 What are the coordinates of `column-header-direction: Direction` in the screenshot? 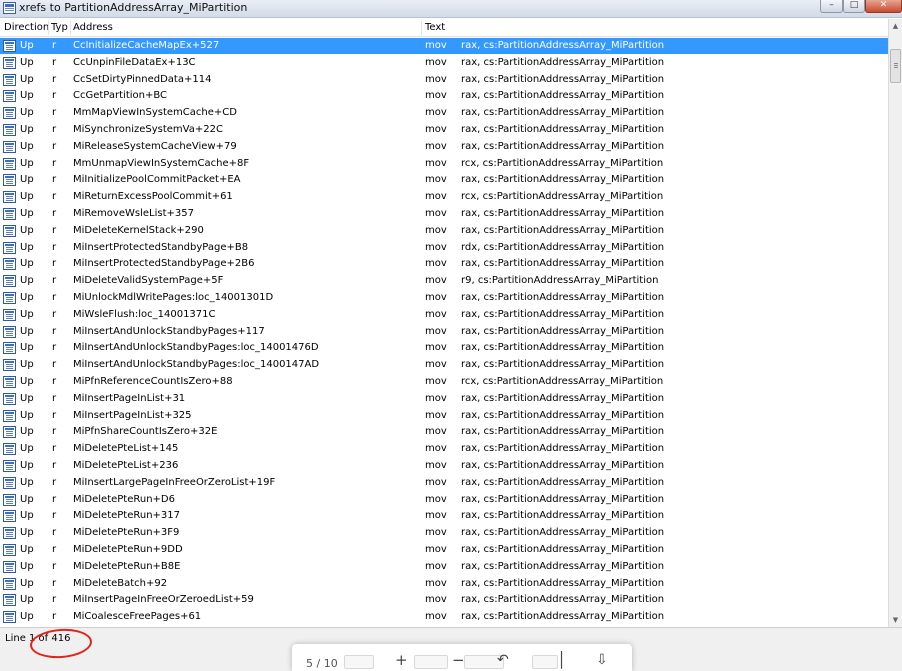 It's located at (26, 27).